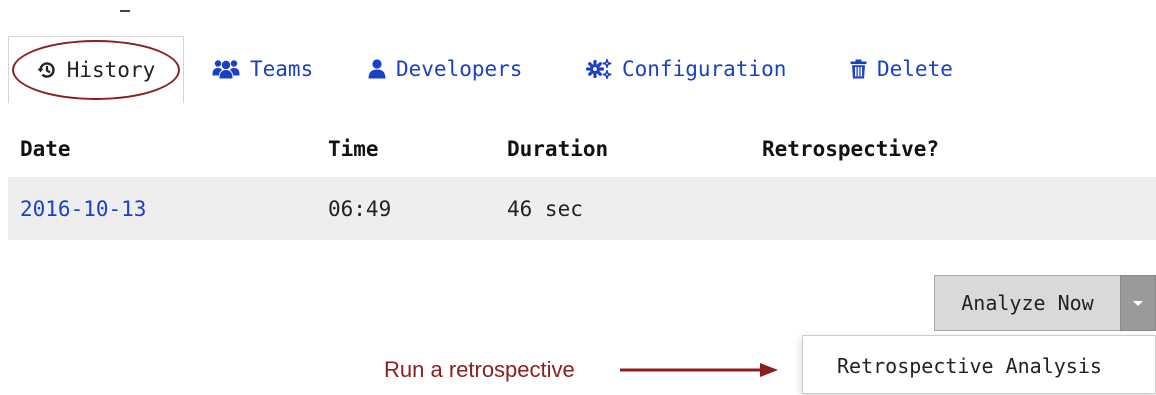 This screenshot has width=1156, height=395. I want to click on history-icon, so click(47, 70).